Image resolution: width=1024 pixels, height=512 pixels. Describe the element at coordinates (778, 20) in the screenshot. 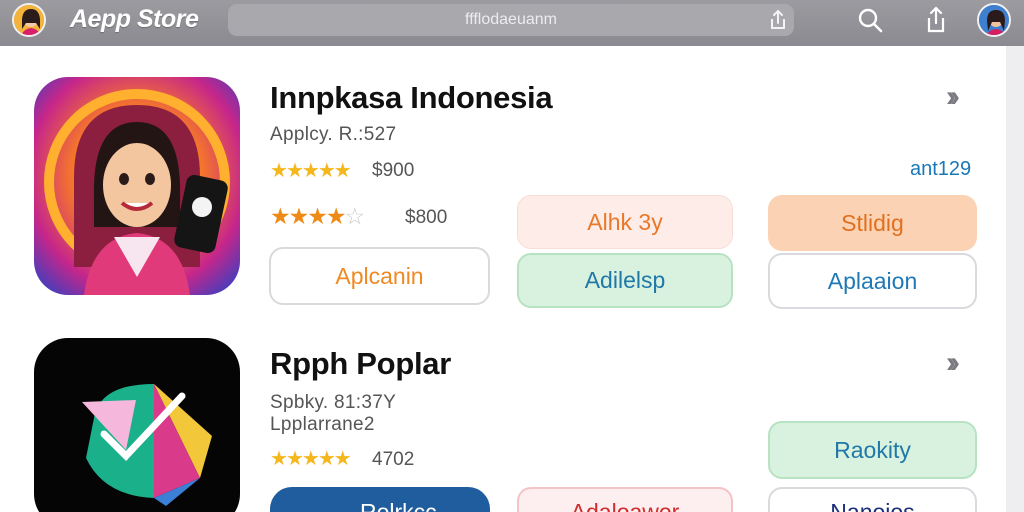

I see `share-icon` at that location.